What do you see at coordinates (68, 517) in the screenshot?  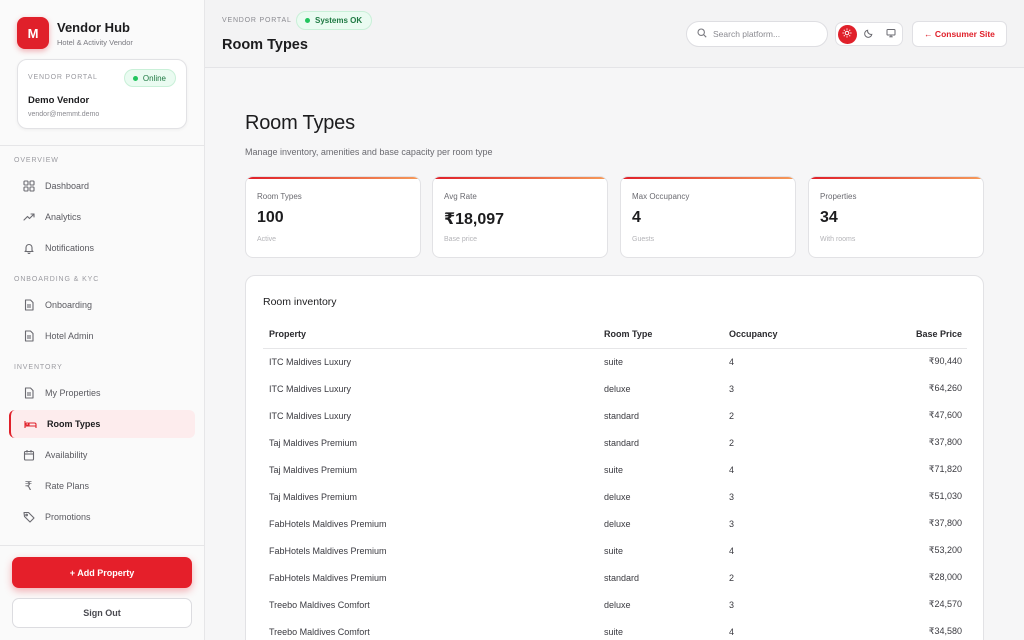 I see `sidebar-item-label: Promotions` at bounding box center [68, 517].